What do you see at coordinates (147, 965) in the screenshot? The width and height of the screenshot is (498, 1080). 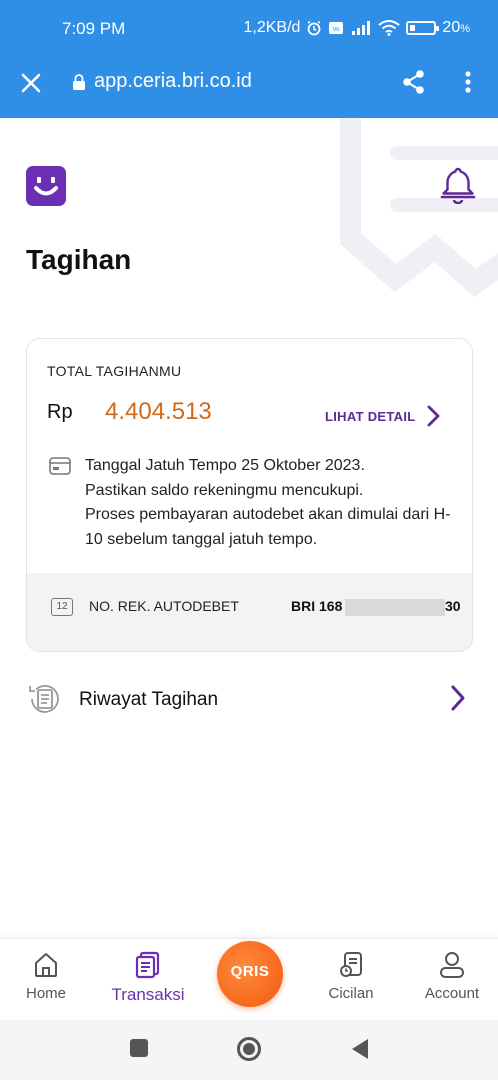 I see `transaction-icon` at bounding box center [147, 965].